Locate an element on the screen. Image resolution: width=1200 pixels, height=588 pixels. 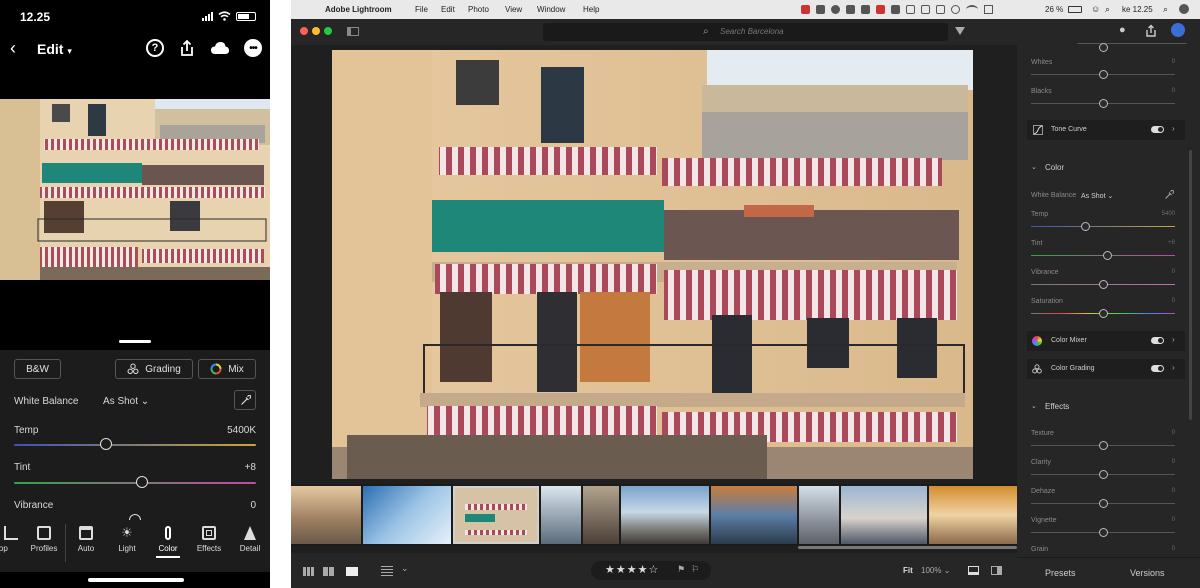
color-collapse-icon: ⌄ is located at coordinates (1034, 167).